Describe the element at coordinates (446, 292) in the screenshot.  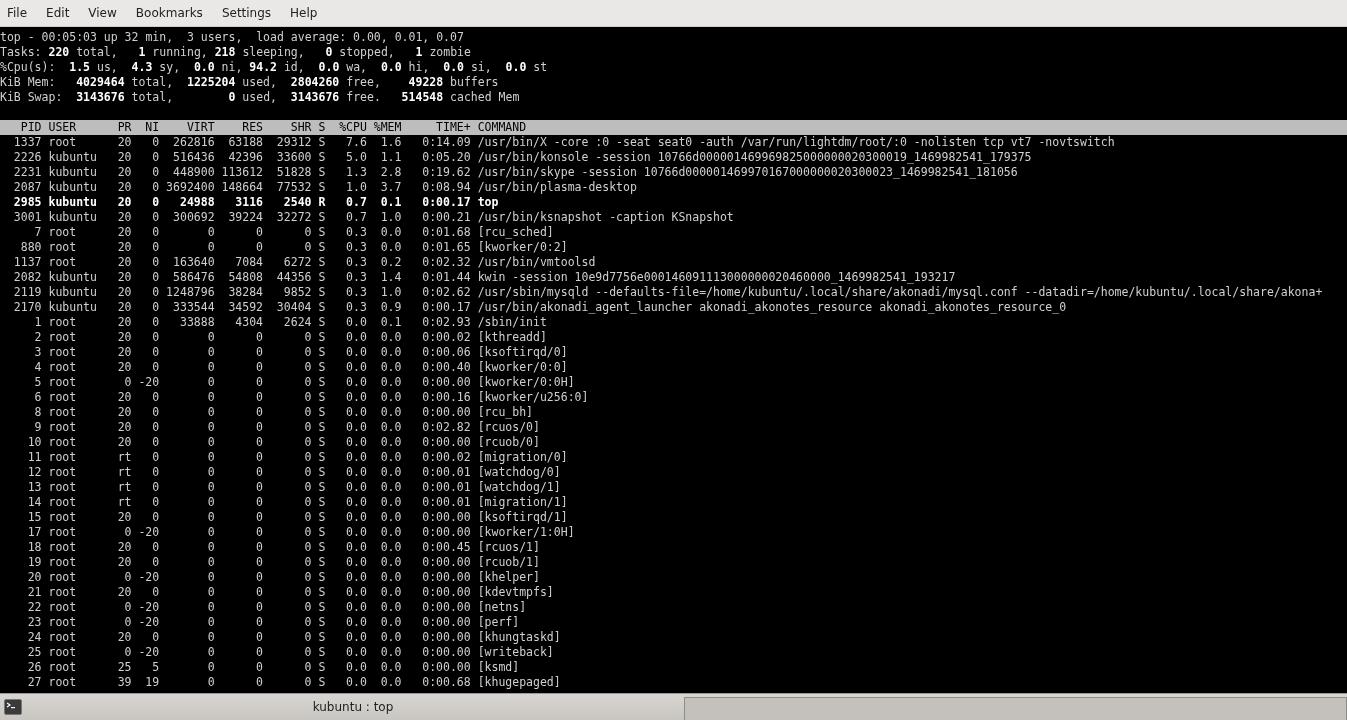
I see `table-cell-text: 0:02.62` at that location.